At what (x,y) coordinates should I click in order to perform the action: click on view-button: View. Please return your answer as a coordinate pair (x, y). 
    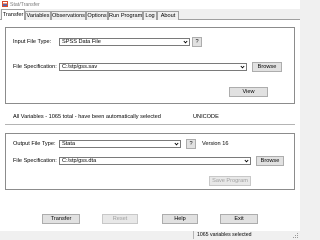
    Looking at the image, I should click on (248, 92).